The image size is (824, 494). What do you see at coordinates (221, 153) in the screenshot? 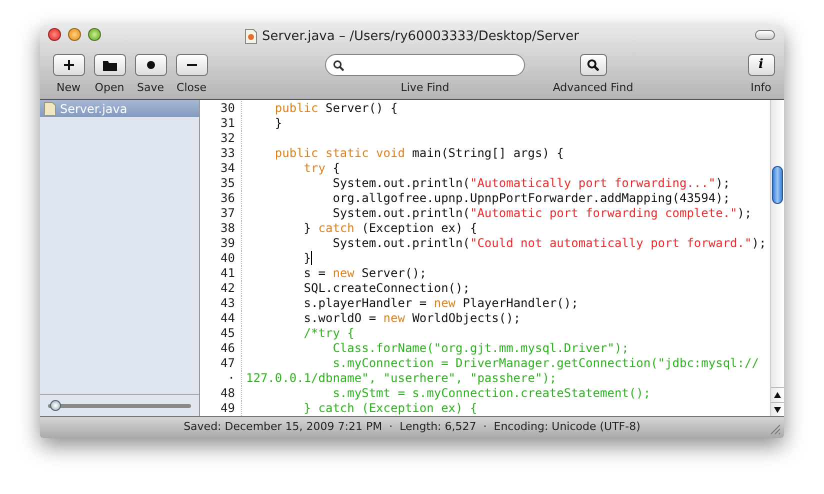
I see `line-number: 33` at bounding box center [221, 153].